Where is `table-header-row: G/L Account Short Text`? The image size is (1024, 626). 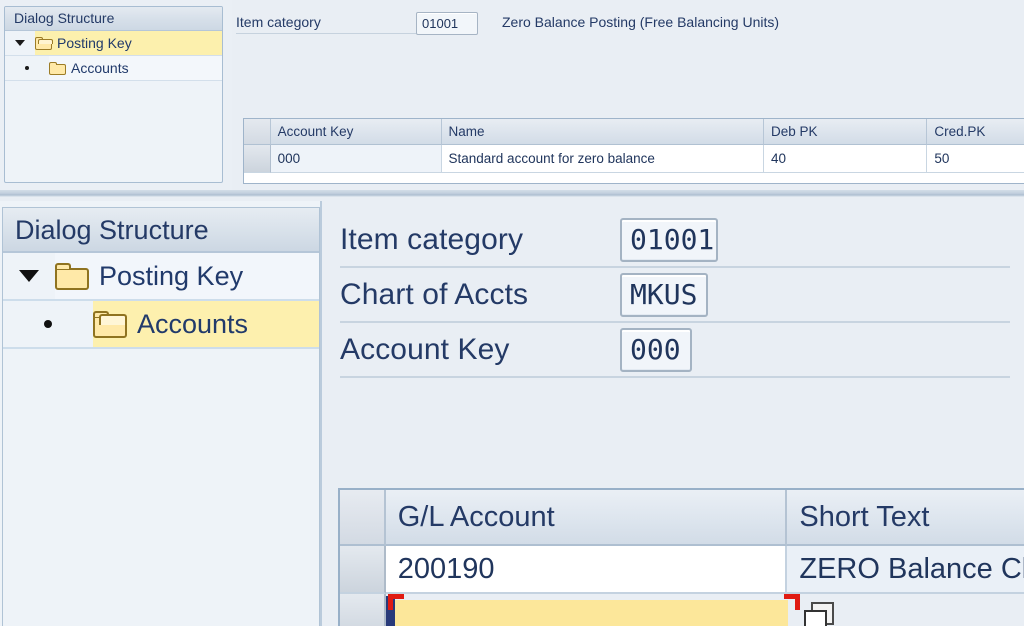
table-header-row: G/L Account Short Text is located at coordinates (682, 518).